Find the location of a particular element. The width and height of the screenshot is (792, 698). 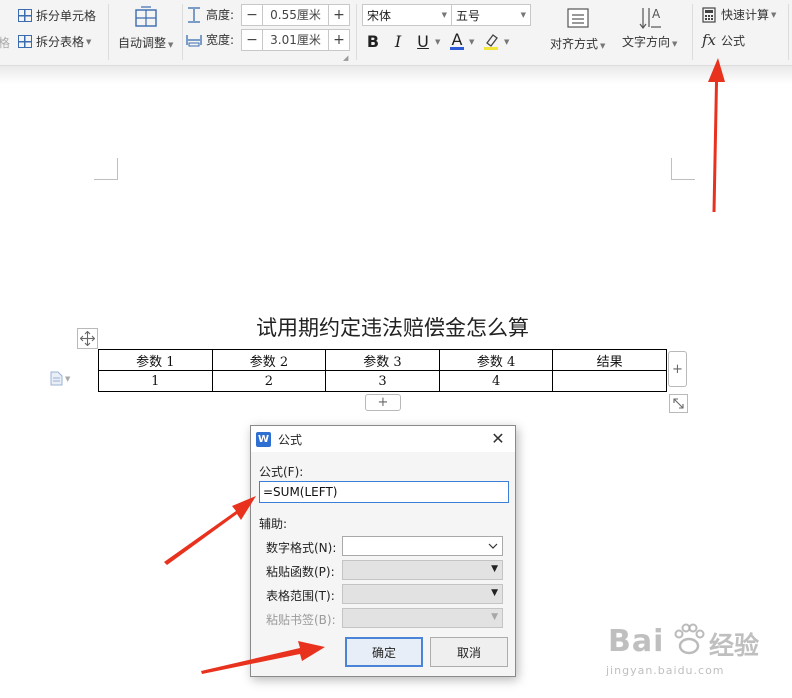

column-width-group: 宽度: is located at coordinates (210, 39).